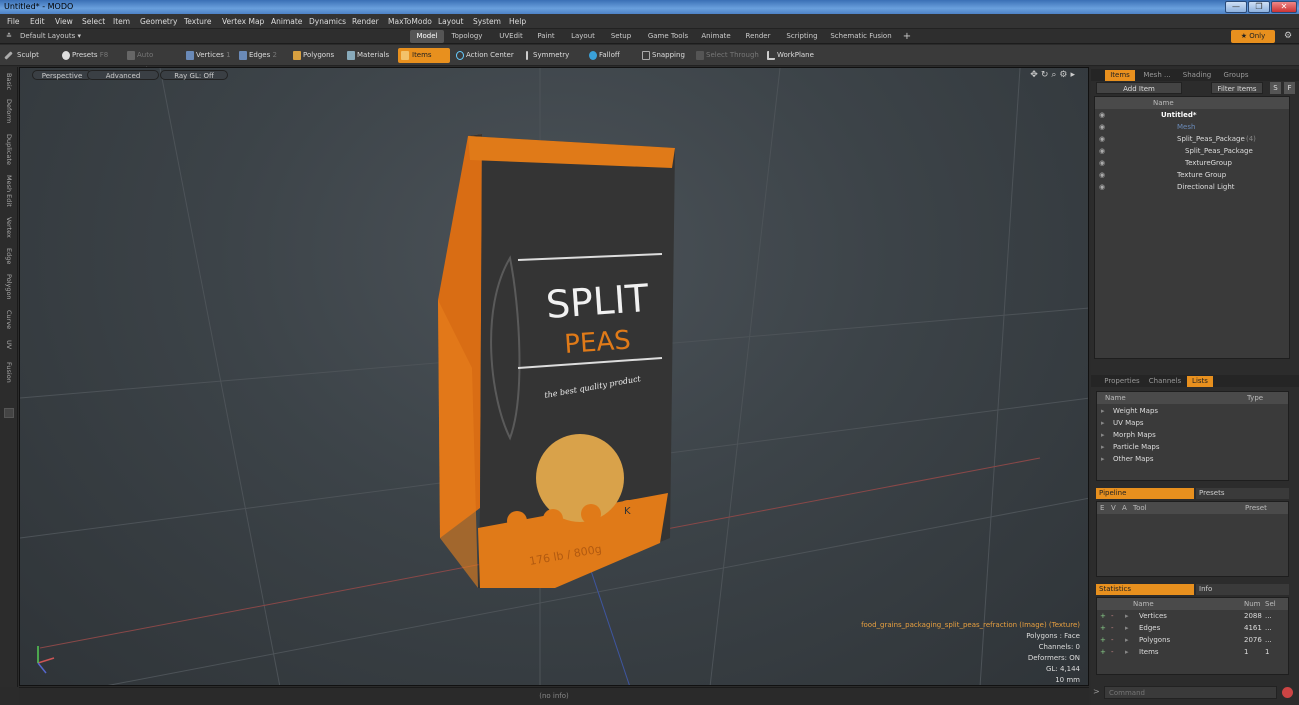 The width and height of the screenshot is (1299, 705). What do you see at coordinates (243, 21) in the screenshot?
I see `menu-vertex-map: Vertex Map` at bounding box center [243, 21].